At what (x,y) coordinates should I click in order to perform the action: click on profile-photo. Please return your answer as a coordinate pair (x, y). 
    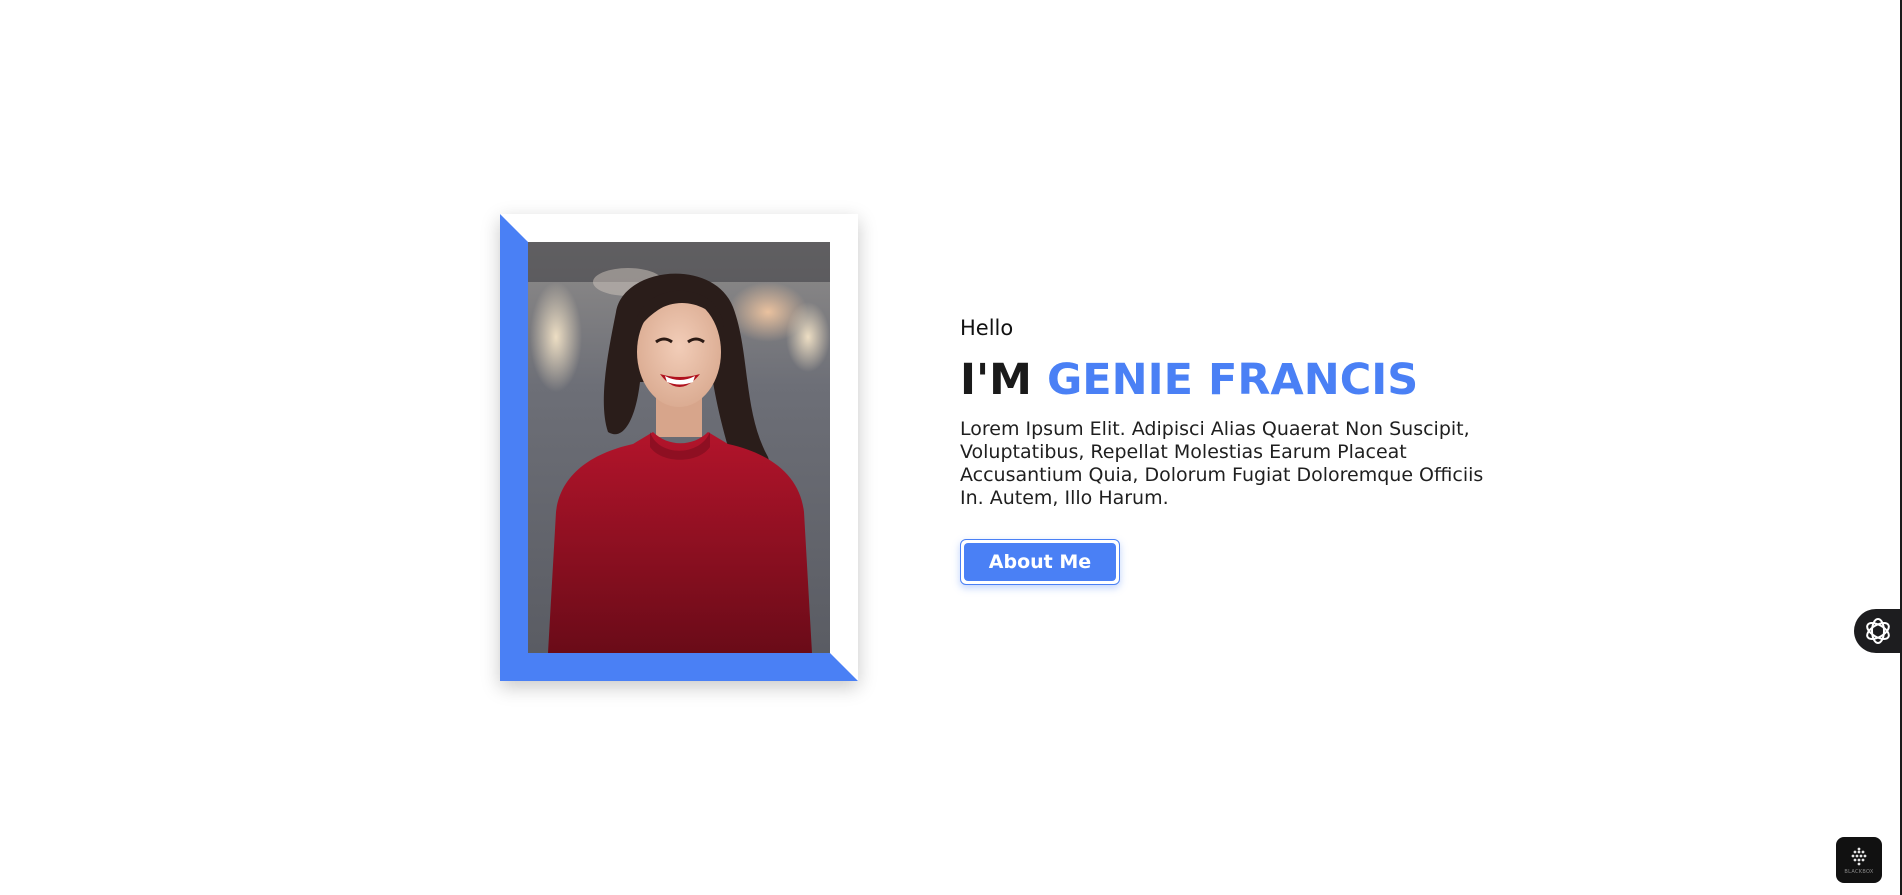
    Looking at the image, I should click on (679, 447).